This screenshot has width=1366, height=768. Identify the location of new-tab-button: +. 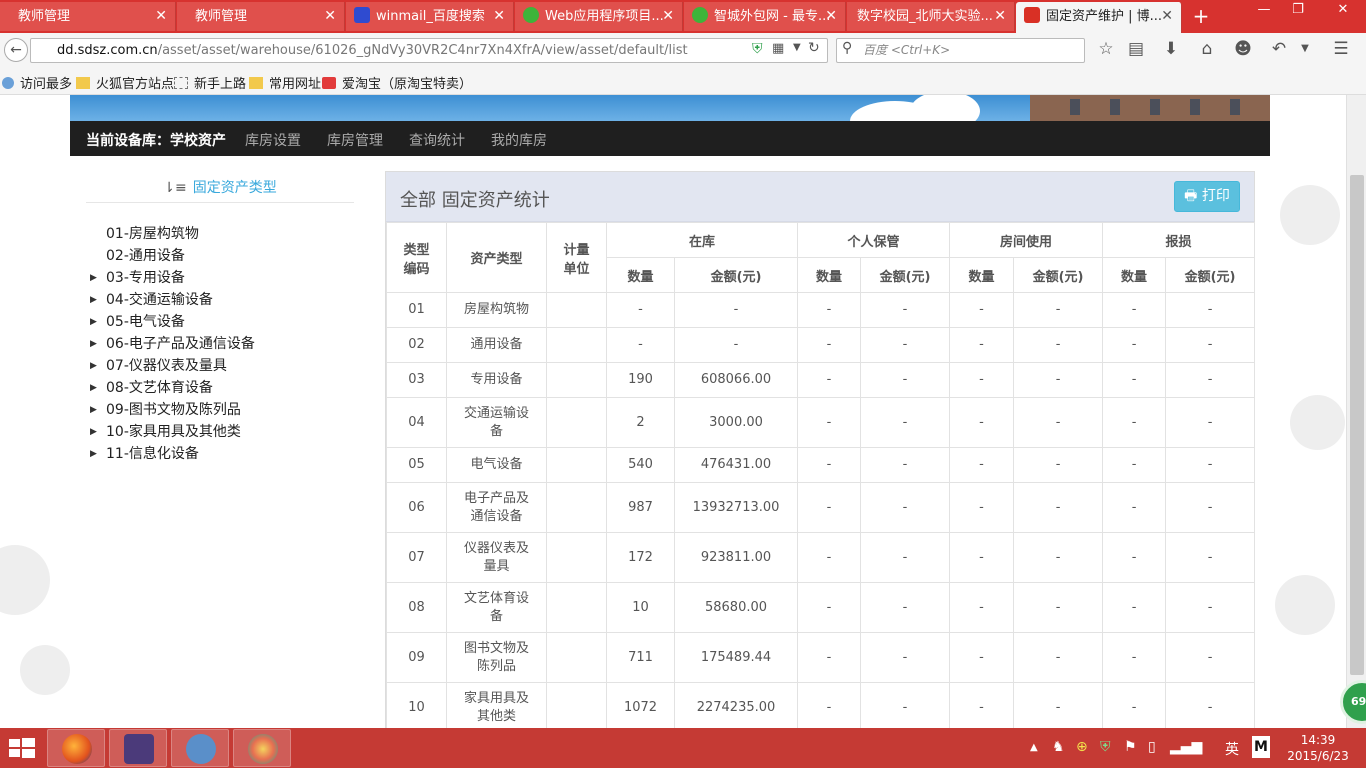
(1201, 16).